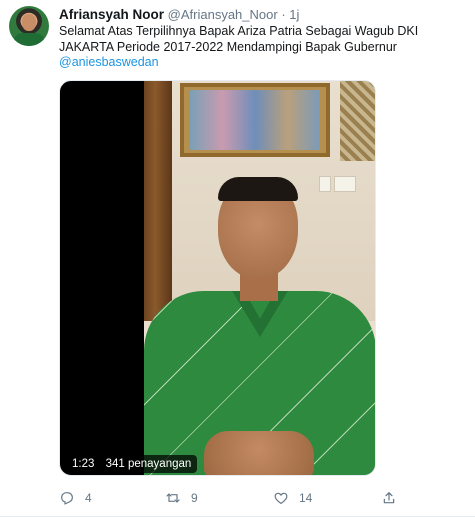 This screenshot has height=517, width=475. I want to click on reply-icon, so click(67, 498).